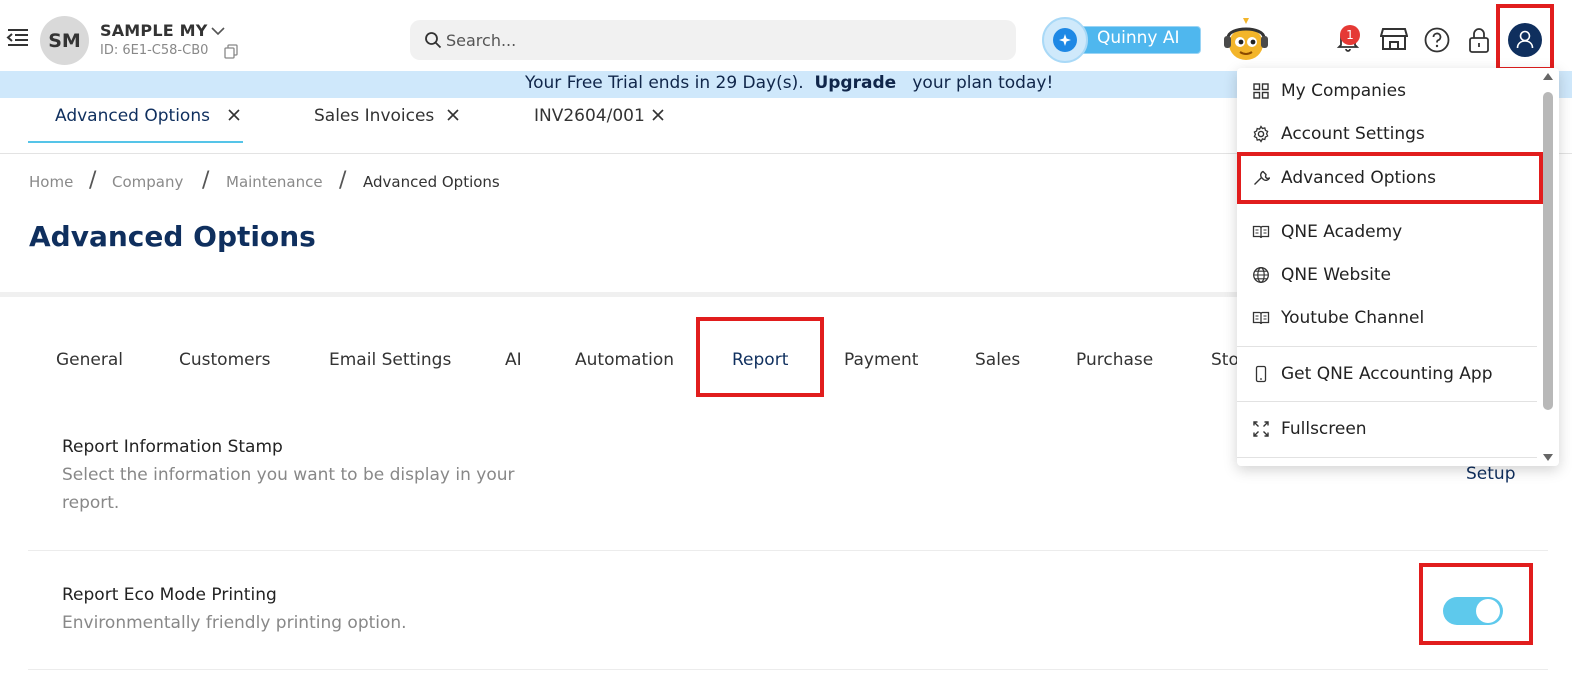 The image size is (1572, 676). I want to click on option-tab-email-settings: Email Settings, so click(390, 360).